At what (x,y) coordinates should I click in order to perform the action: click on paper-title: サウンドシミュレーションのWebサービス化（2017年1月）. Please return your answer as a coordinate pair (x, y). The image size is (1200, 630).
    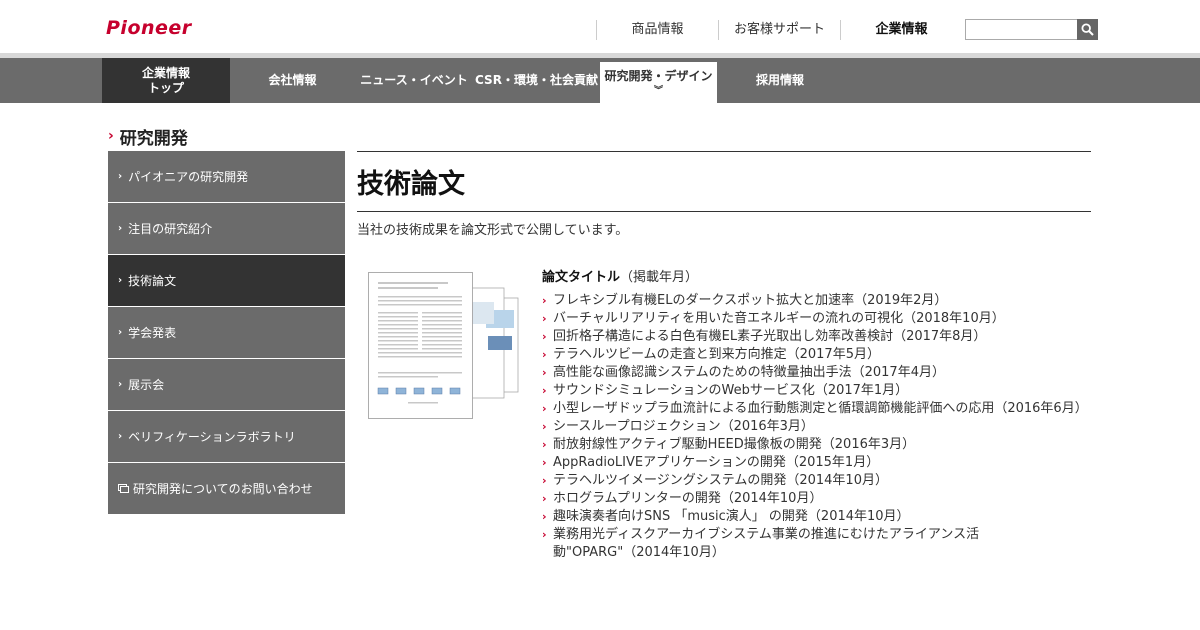
    Looking at the image, I should click on (731, 390).